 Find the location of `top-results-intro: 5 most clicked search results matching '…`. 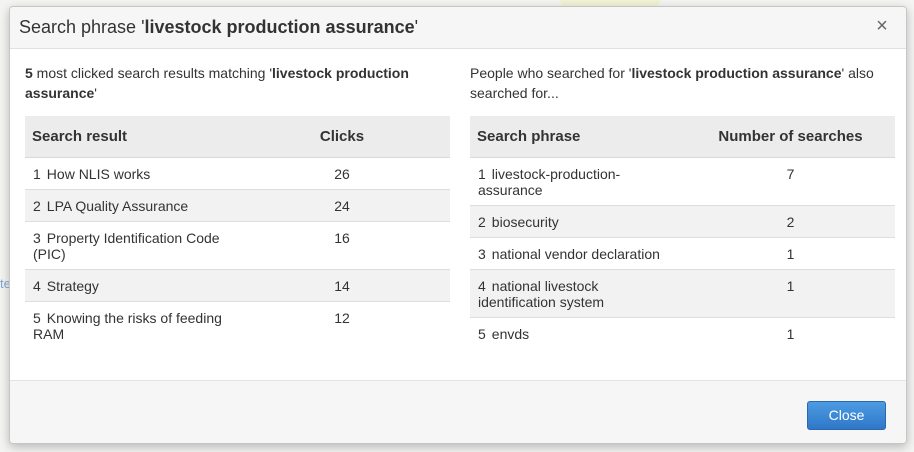

top-results-intro: 5 most clicked search results matching '… is located at coordinates (237, 85).